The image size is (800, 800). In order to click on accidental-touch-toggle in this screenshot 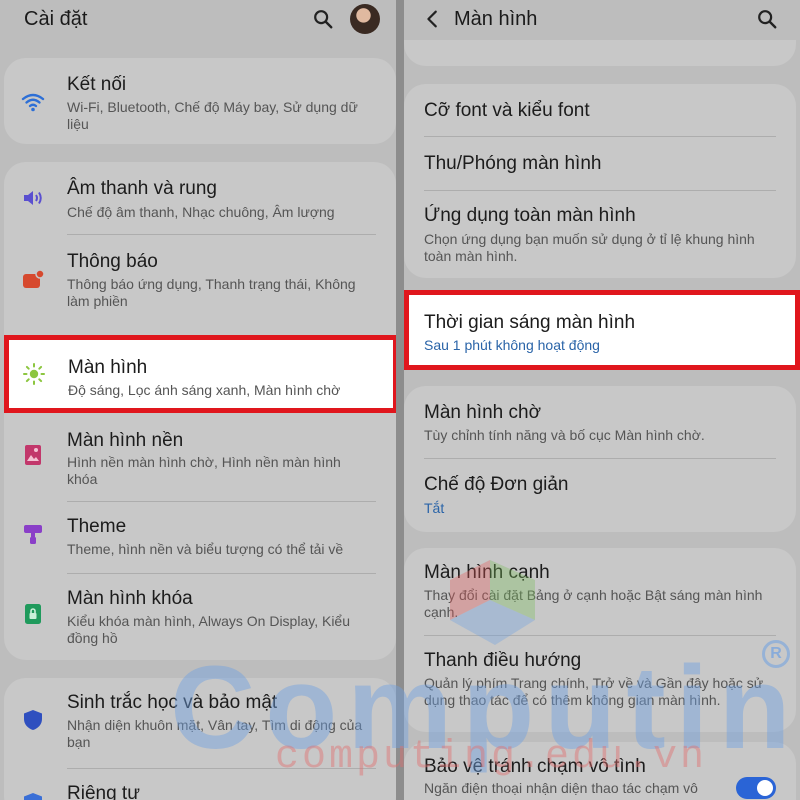, I will do `click(756, 788)`.